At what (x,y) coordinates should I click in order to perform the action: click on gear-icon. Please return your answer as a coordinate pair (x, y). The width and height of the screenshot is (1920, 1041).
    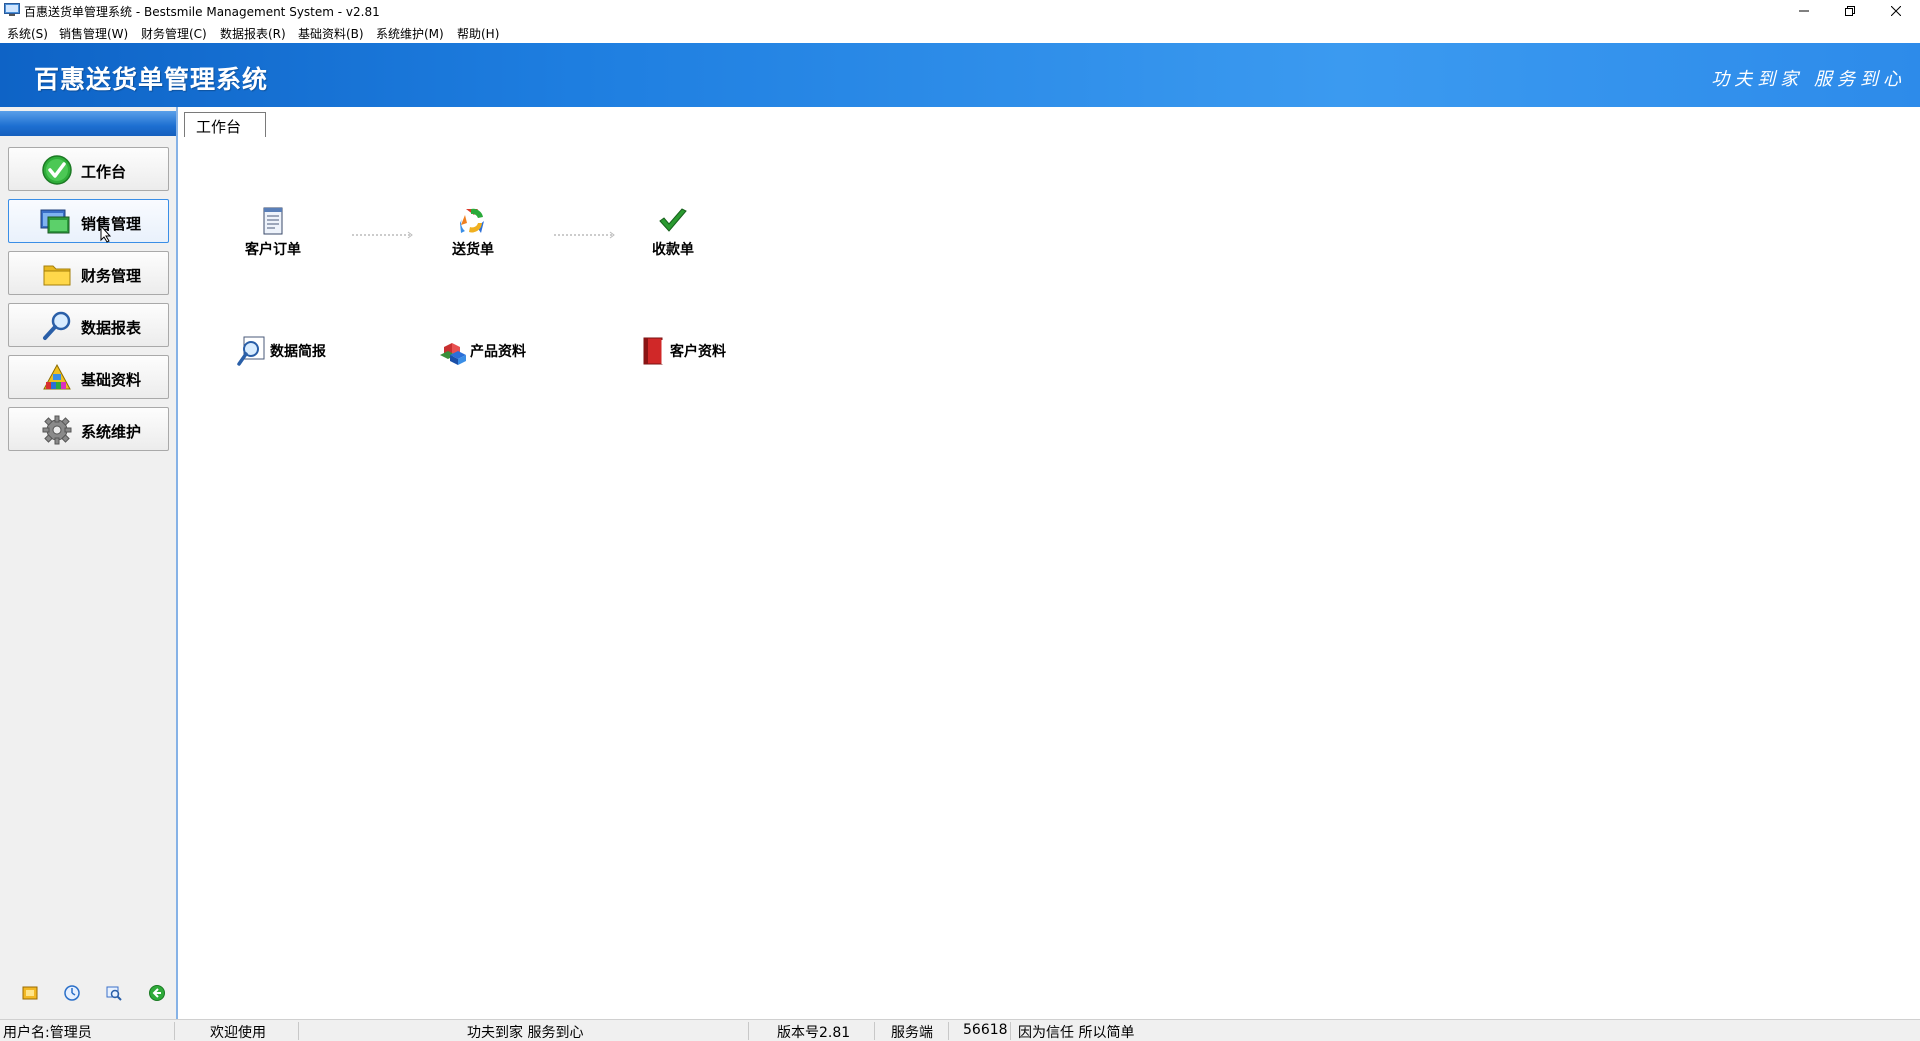
    Looking at the image, I should click on (57, 430).